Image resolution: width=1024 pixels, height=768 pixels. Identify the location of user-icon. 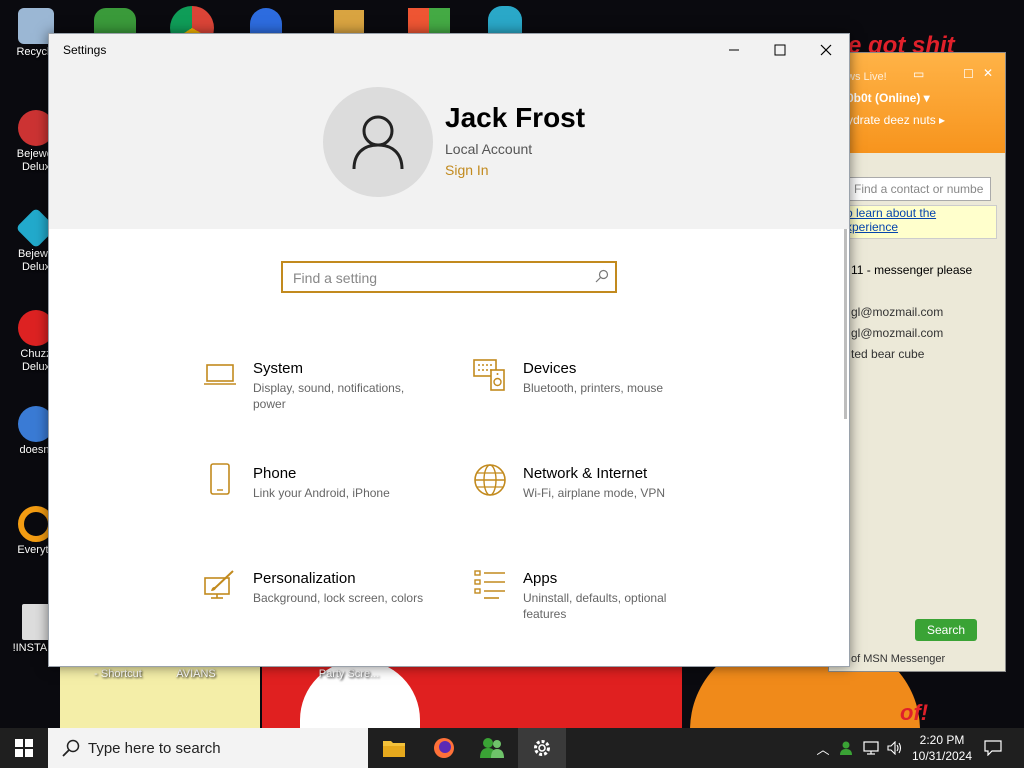
(378, 142).